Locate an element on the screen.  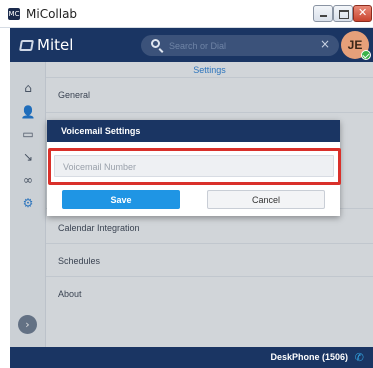
clear-search-icon: × is located at coordinates (325, 44).